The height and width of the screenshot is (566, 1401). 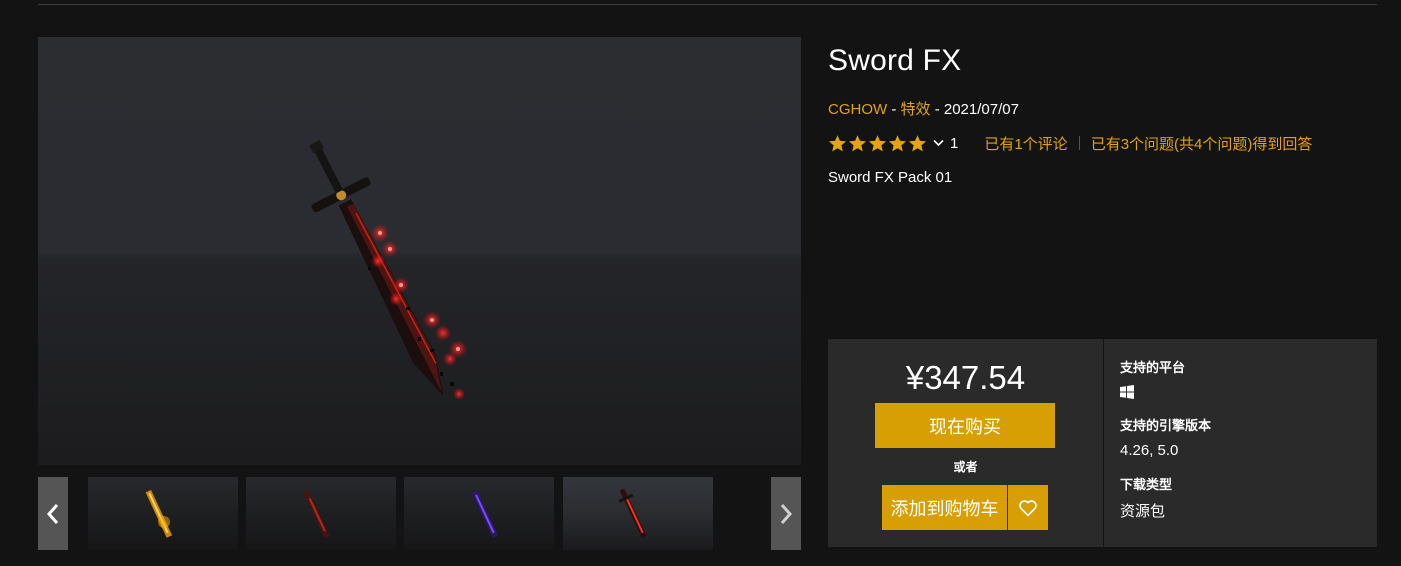 I want to click on gallery-prev-button, so click(x=53, y=513).